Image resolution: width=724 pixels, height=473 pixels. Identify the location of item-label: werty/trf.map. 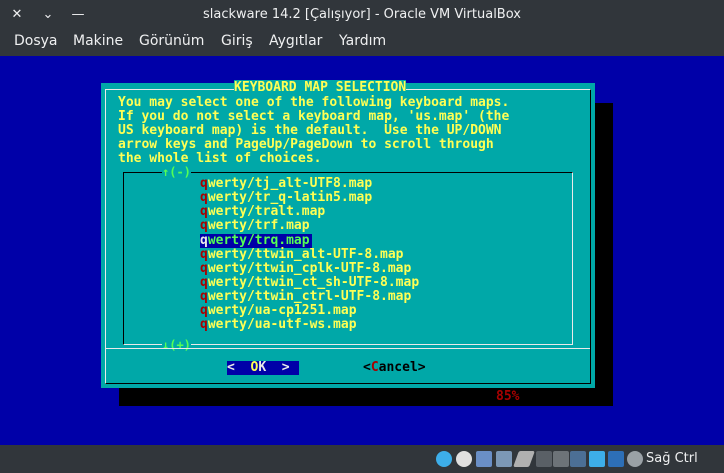
(258, 225).